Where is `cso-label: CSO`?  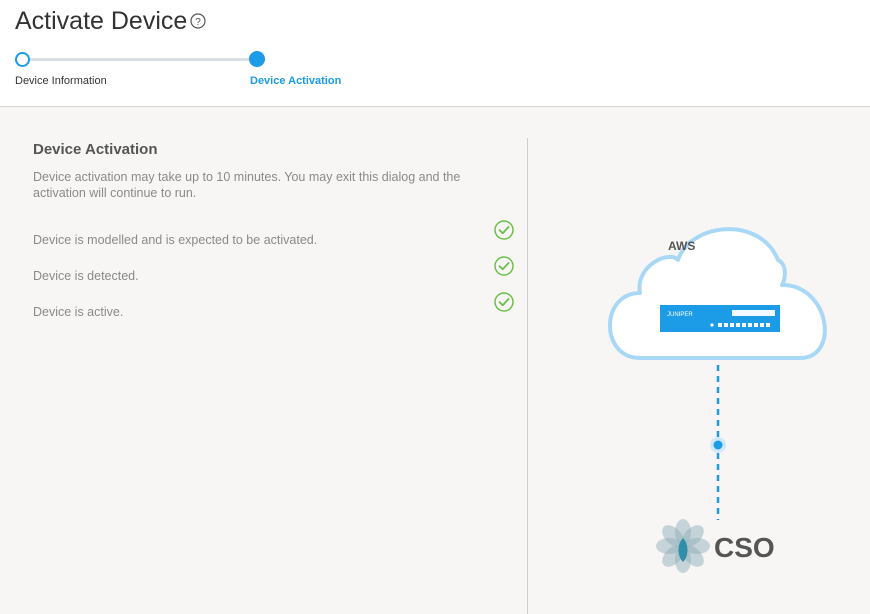 cso-label: CSO is located at coordinates (744, 547).